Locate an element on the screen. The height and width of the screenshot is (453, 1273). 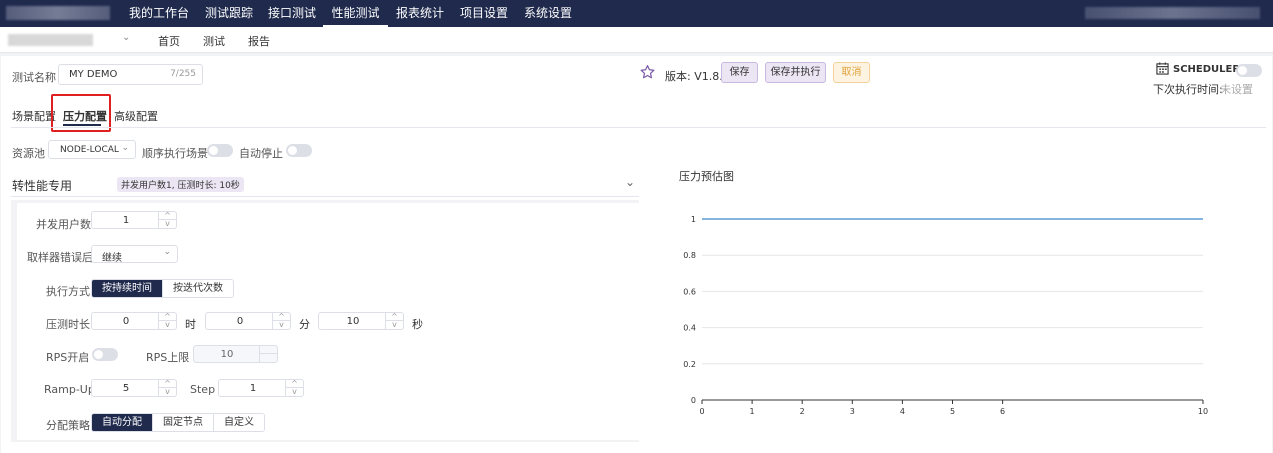
x-tick-label: 2 is located at coordinates (802, 411).